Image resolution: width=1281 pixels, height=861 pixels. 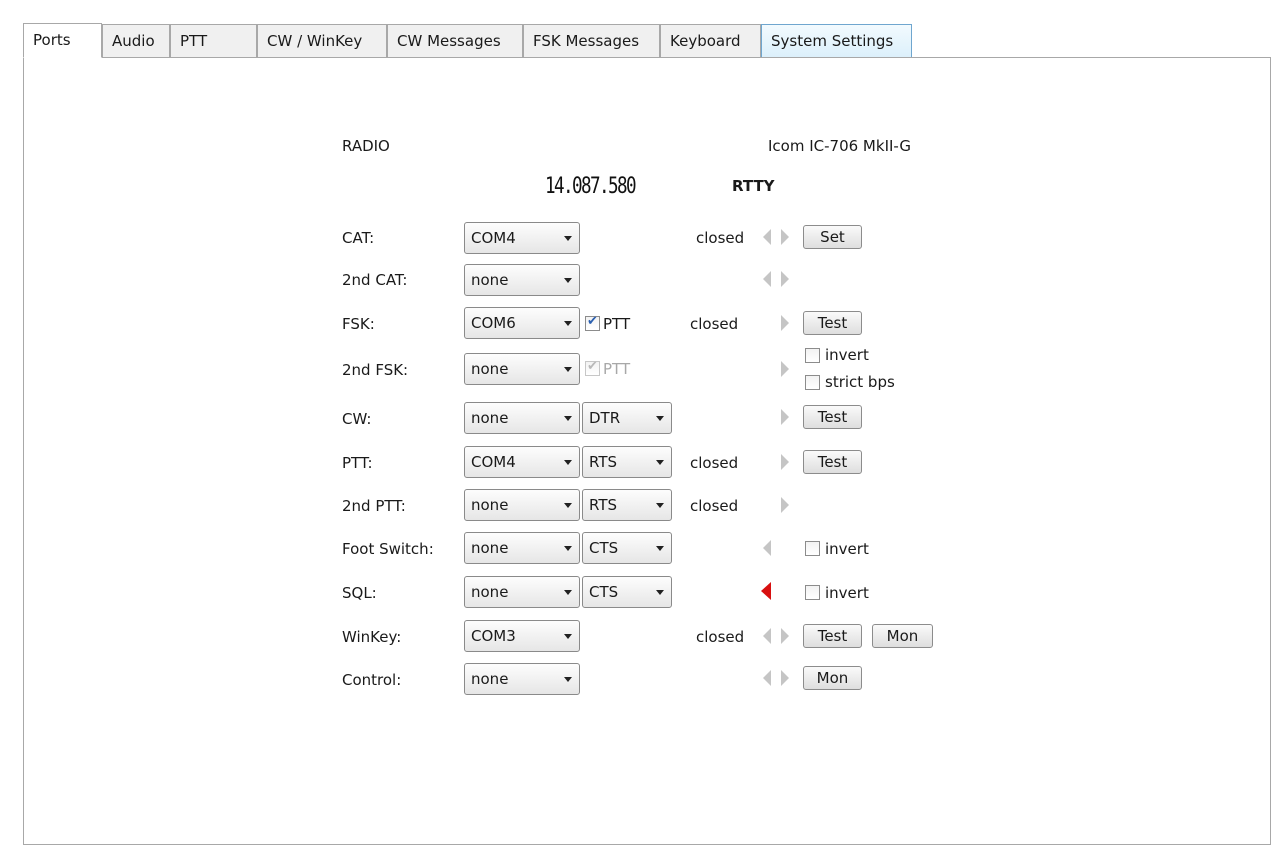 I want to click on sql-invert-checkbox, so click(x=812, y=592).